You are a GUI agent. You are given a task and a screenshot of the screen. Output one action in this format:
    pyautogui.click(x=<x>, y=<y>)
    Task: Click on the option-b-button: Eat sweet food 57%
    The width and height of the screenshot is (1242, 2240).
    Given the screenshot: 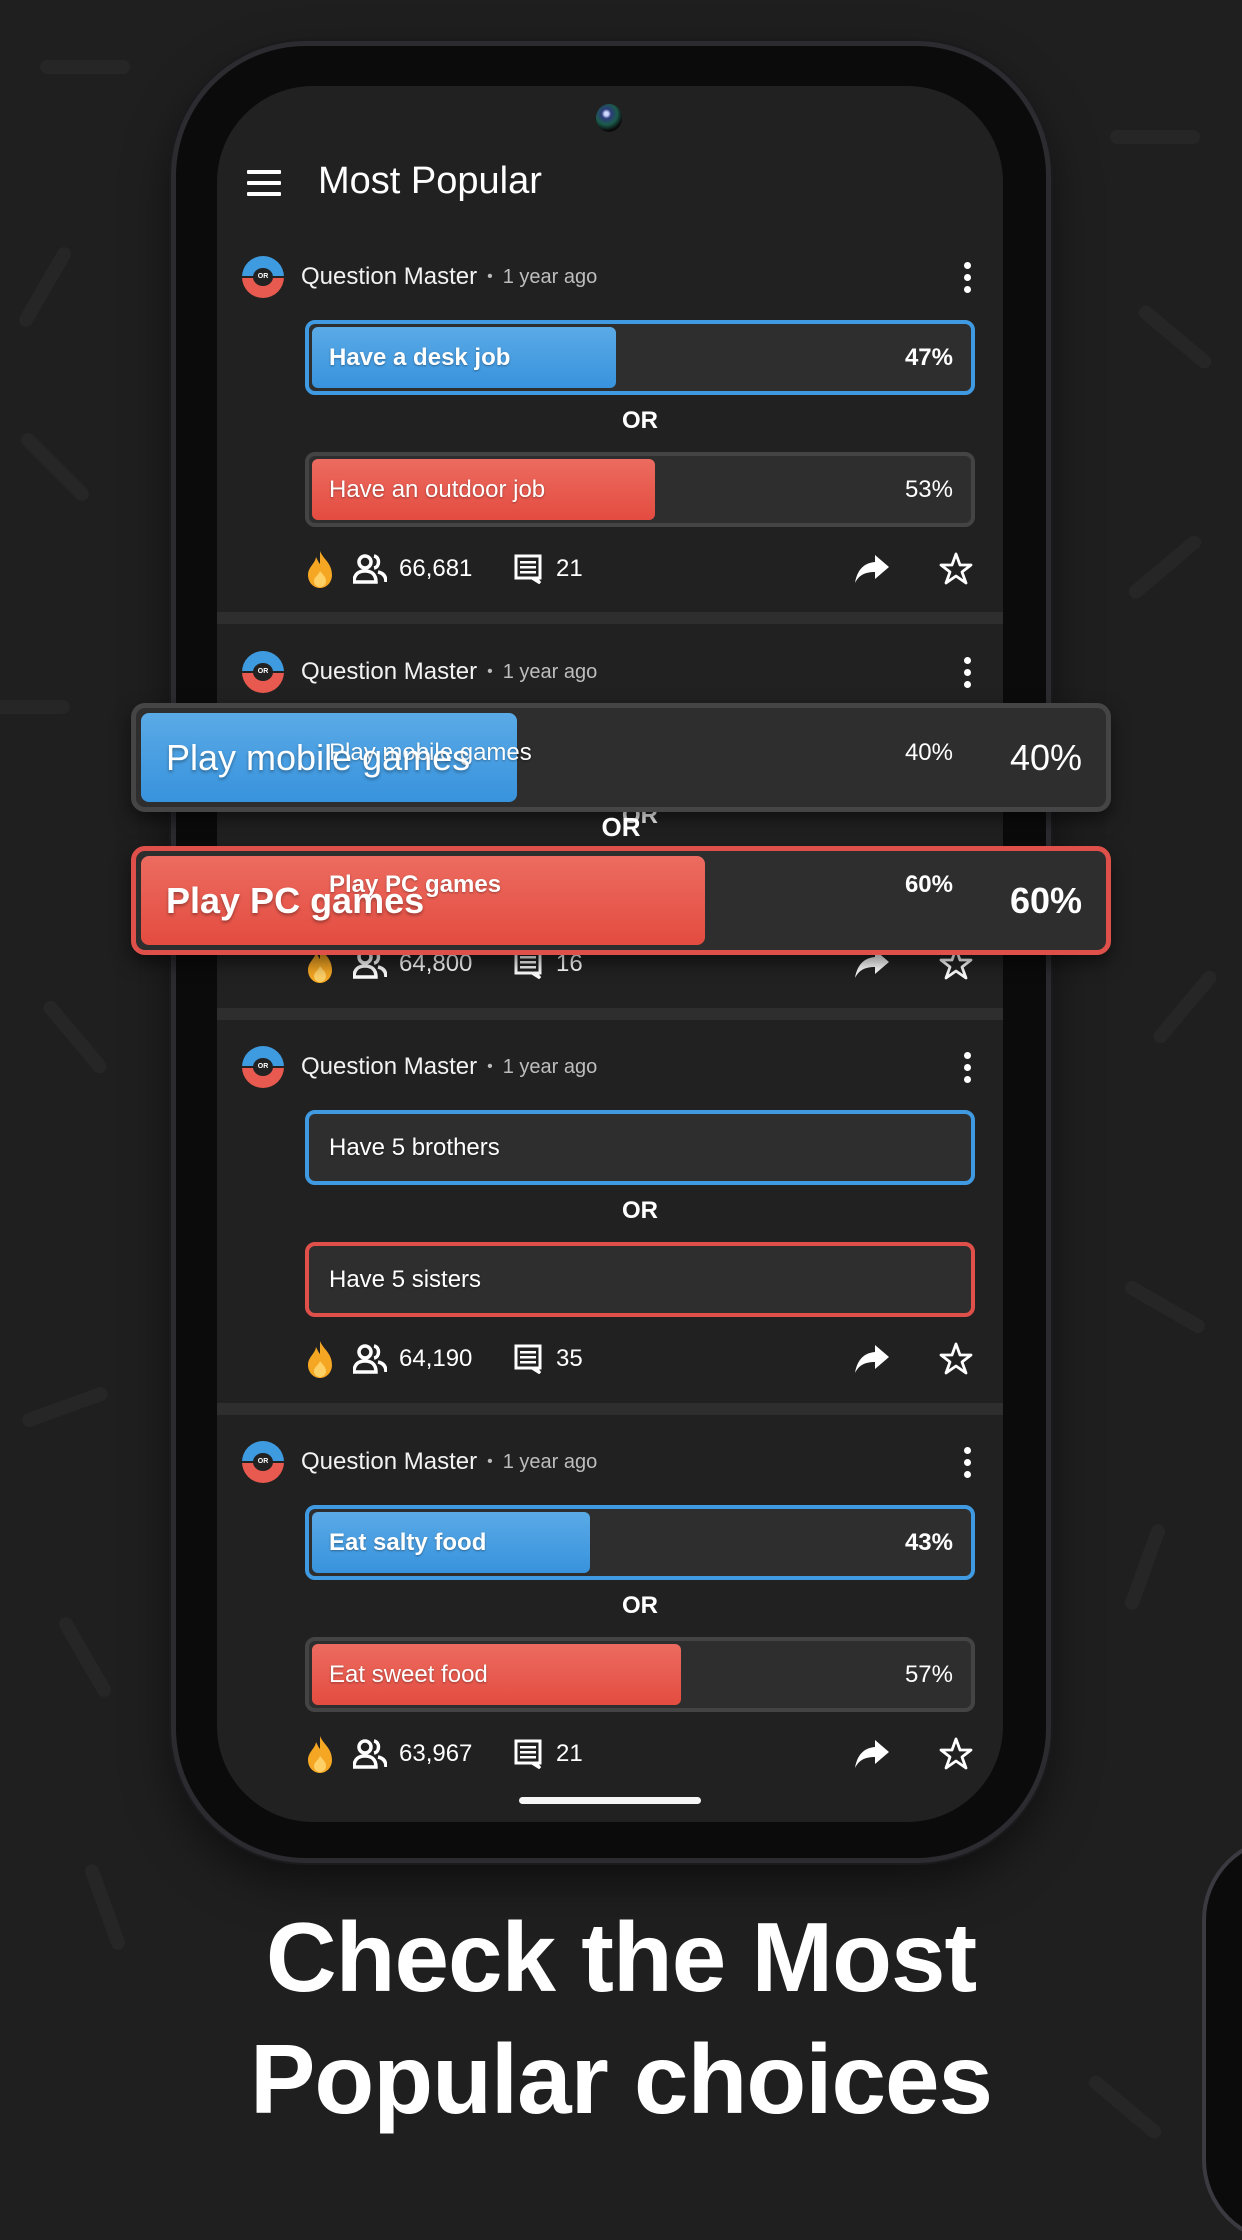 What is the action you would take?
    pyautogui.click(x=640, y=1674)
    